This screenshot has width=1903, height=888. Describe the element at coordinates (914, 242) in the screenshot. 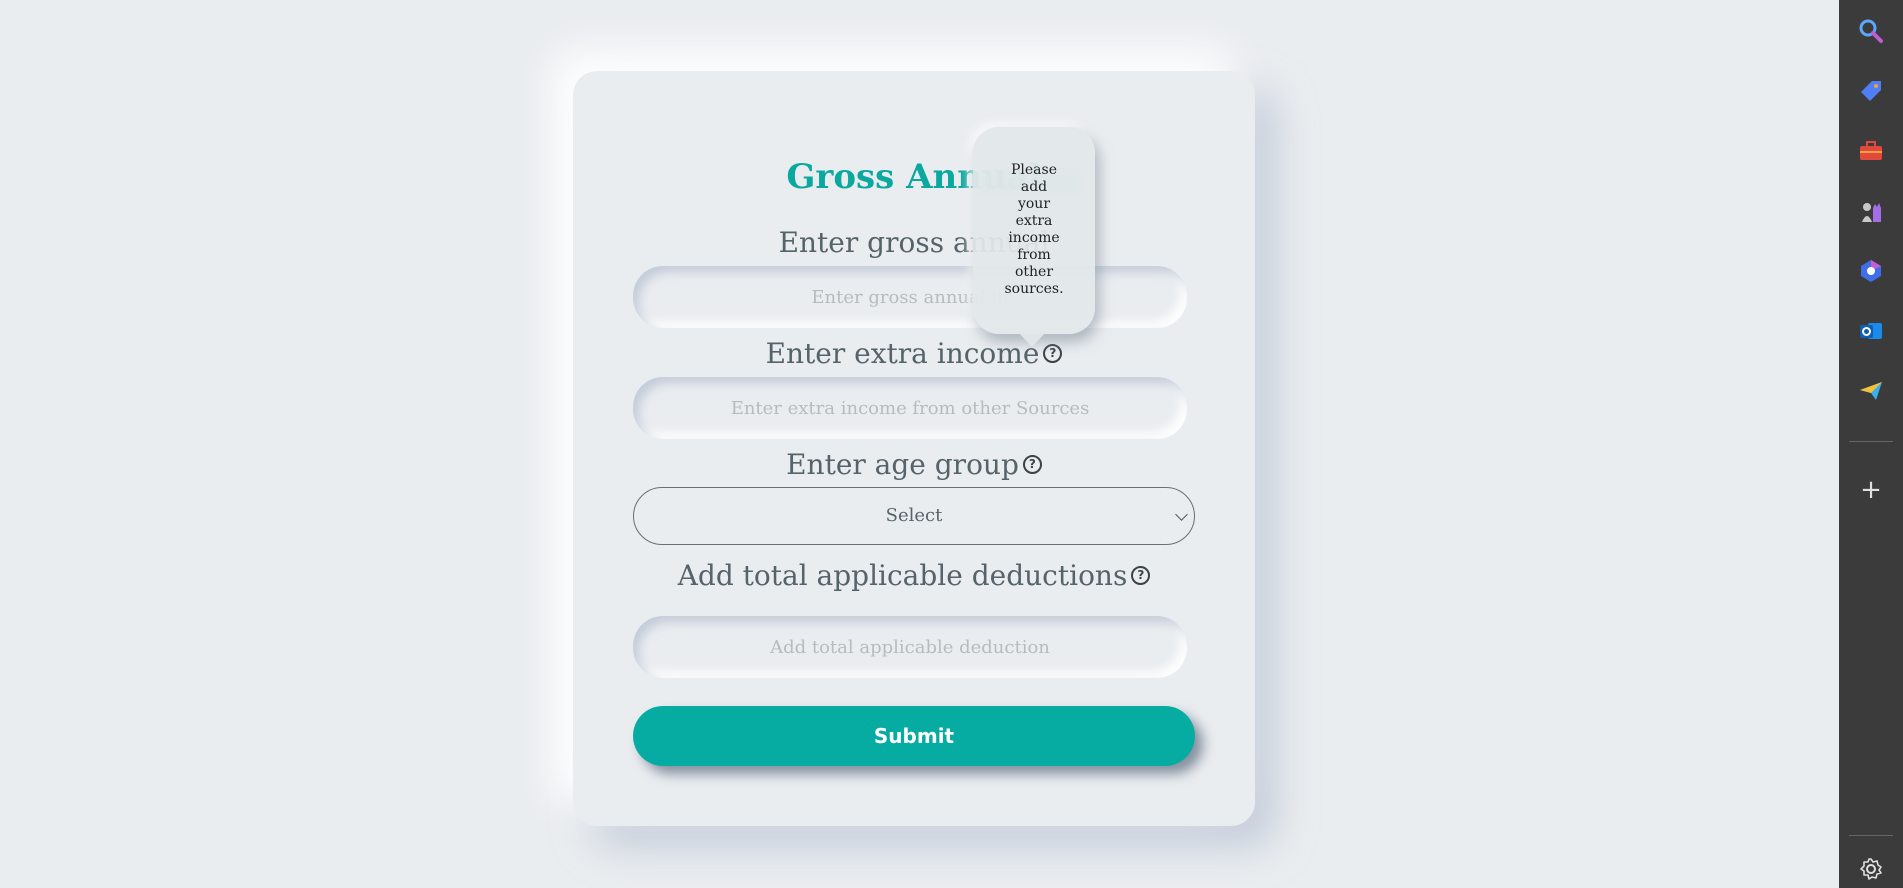

I see `gross-income-label: Enter gross annual` at that location.